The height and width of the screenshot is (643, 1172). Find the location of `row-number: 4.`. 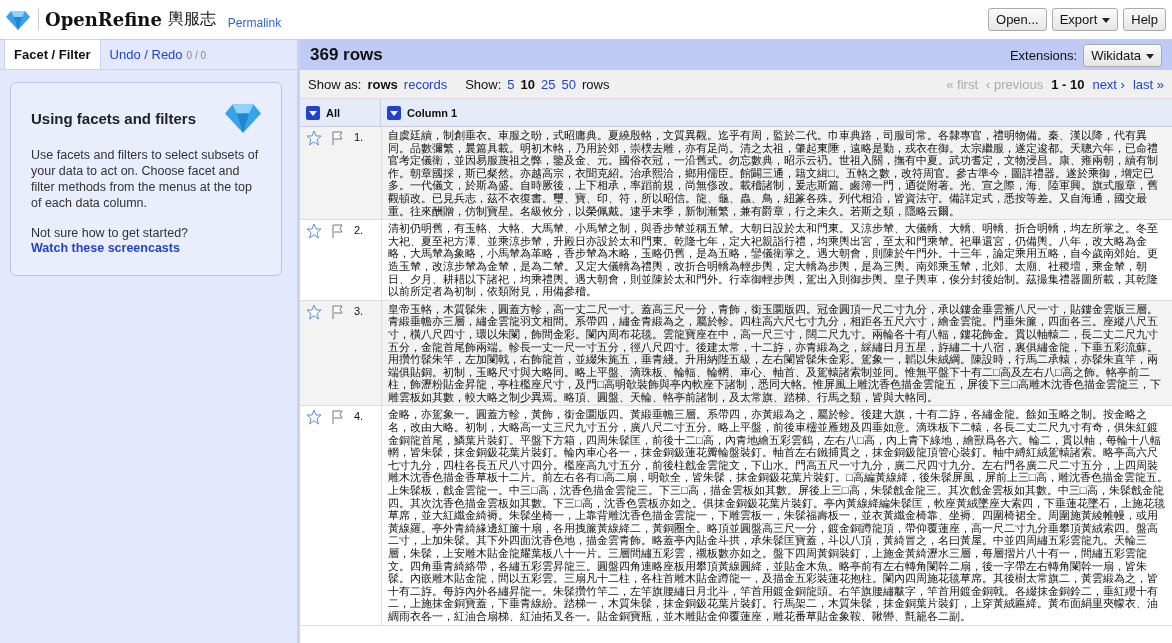

row-number: 4. is located at coordinates (359, 416).